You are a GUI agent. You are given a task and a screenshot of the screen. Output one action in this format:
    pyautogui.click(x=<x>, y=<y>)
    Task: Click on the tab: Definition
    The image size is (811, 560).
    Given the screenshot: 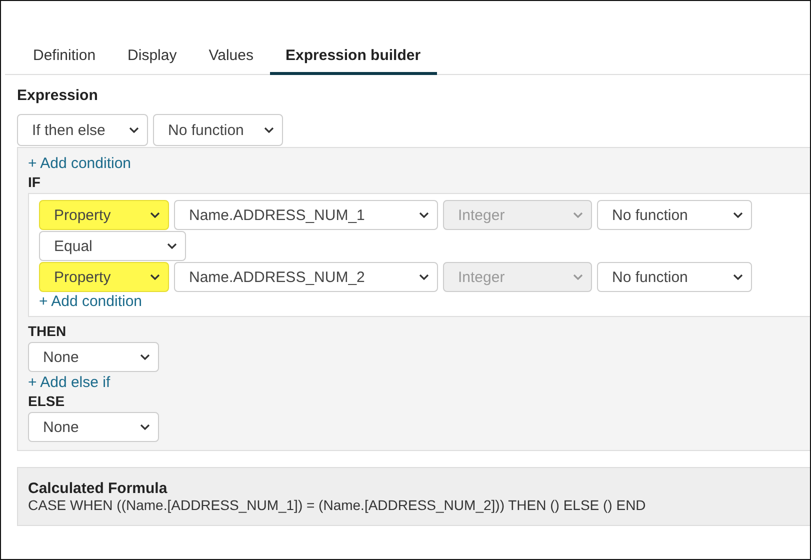 What is the action you would take?
    pyautogui.click(x=65, y=57)
    